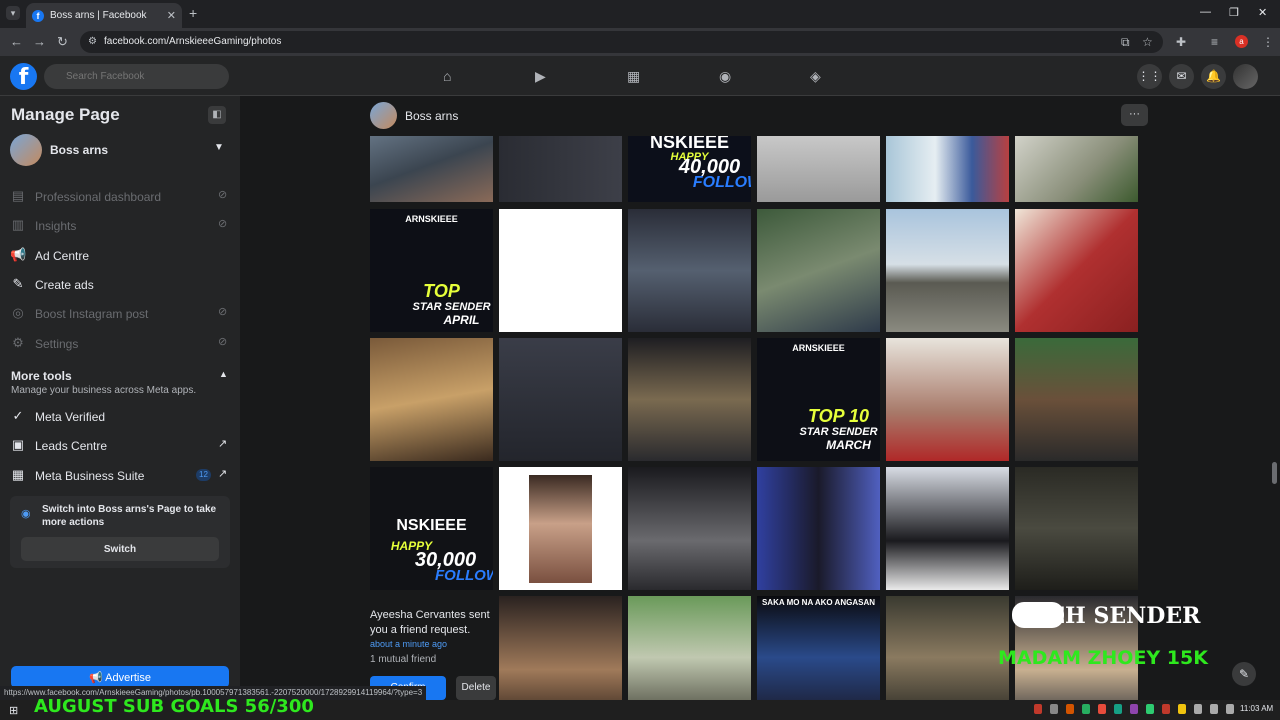 Image resolution: width=1280 pixels, height=720 pixels. I want to click on page-scrollbar, so click(1274, 391).